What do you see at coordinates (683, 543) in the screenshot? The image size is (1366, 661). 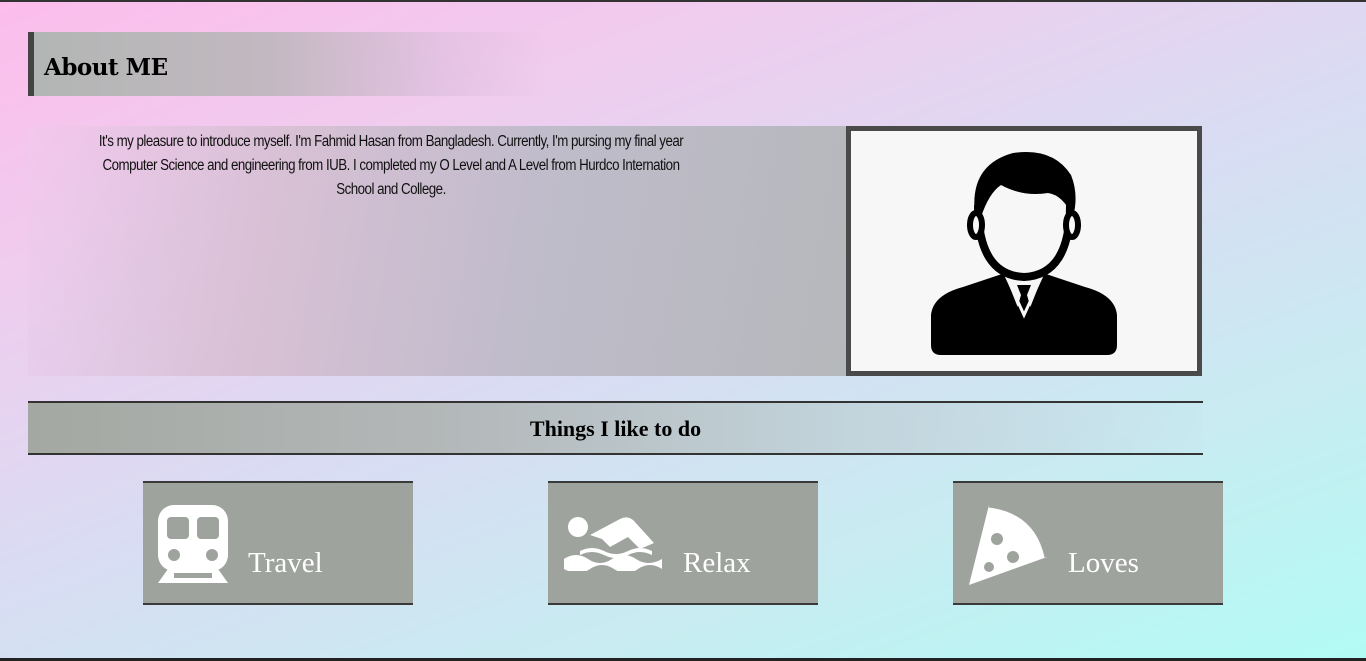 I see `card-relax: Relax` at bounding box center [683, 543].